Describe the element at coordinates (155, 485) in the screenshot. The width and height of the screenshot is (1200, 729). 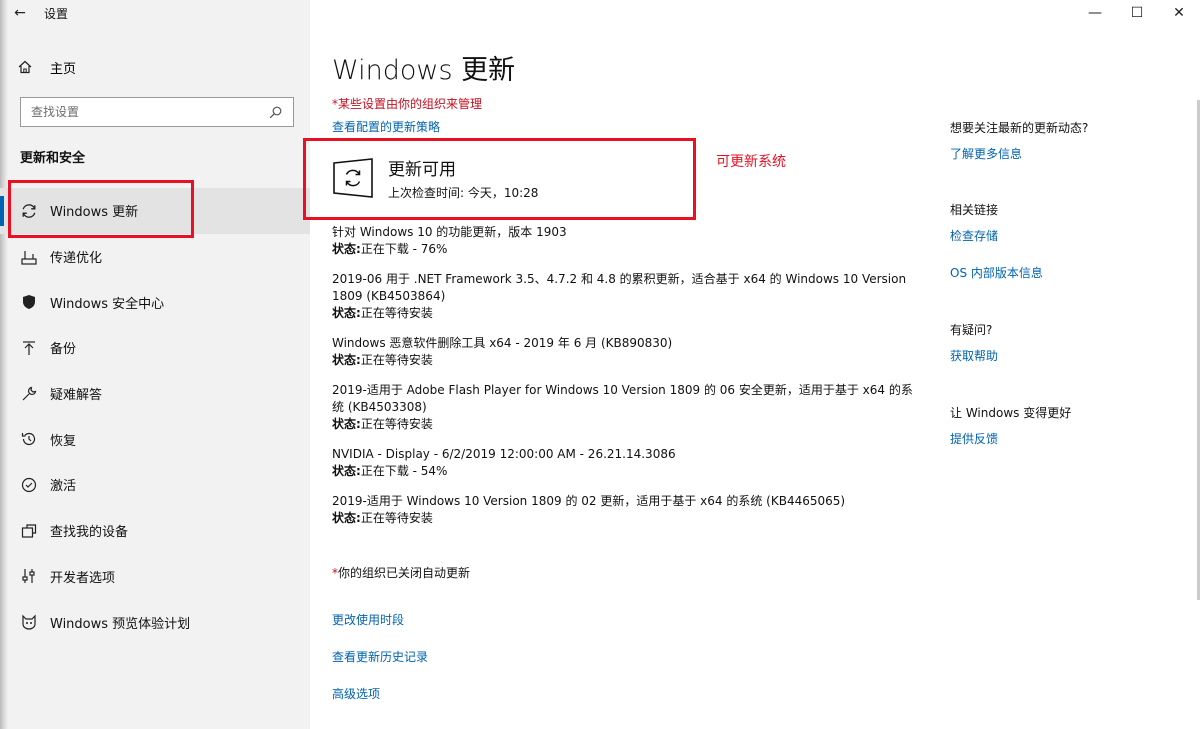
I see `sidebar-item-activation: 激活` at that location.